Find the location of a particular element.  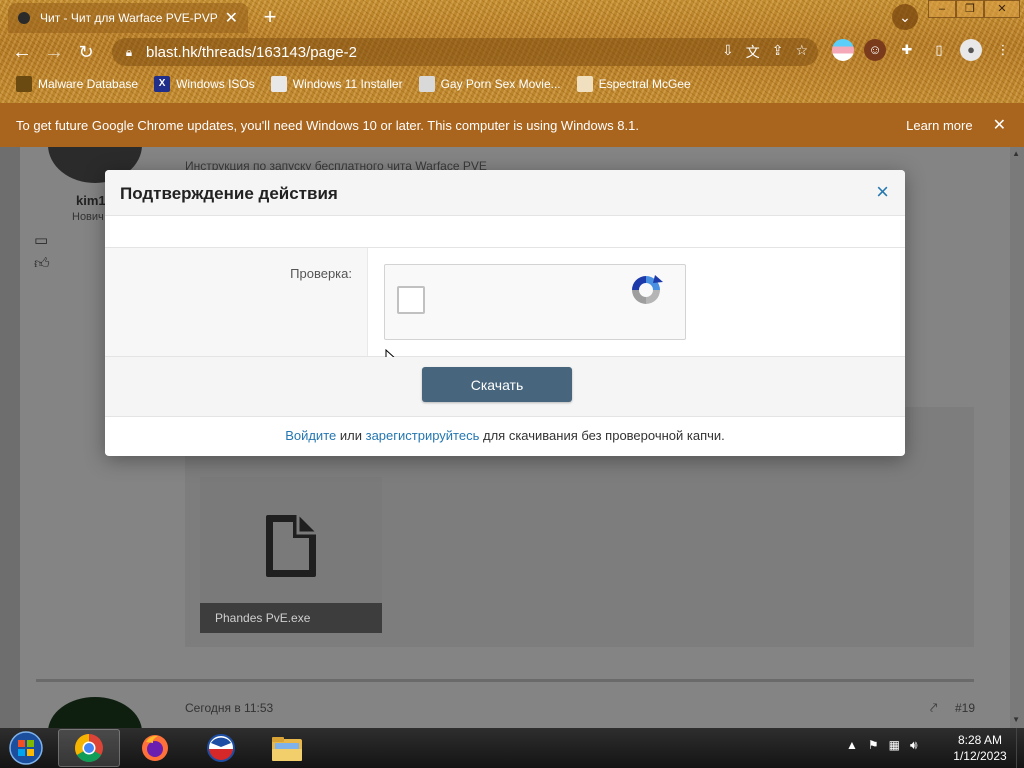

extensions-area: ☺ ✚ ▯ ● ⋮ is located at coordinates (923, 50).